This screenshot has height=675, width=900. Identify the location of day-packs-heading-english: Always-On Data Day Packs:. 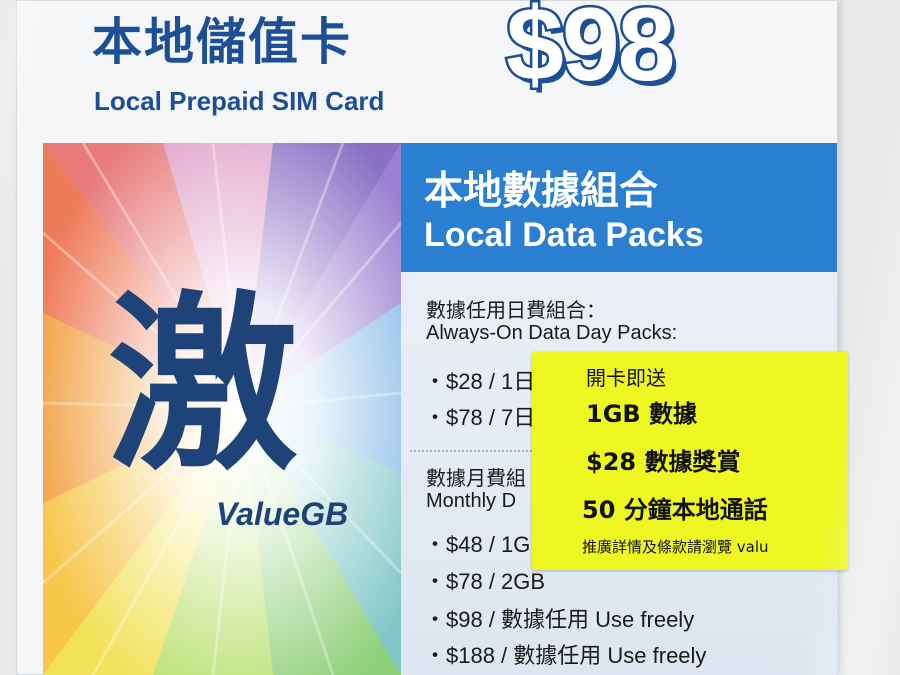
(552, 333).